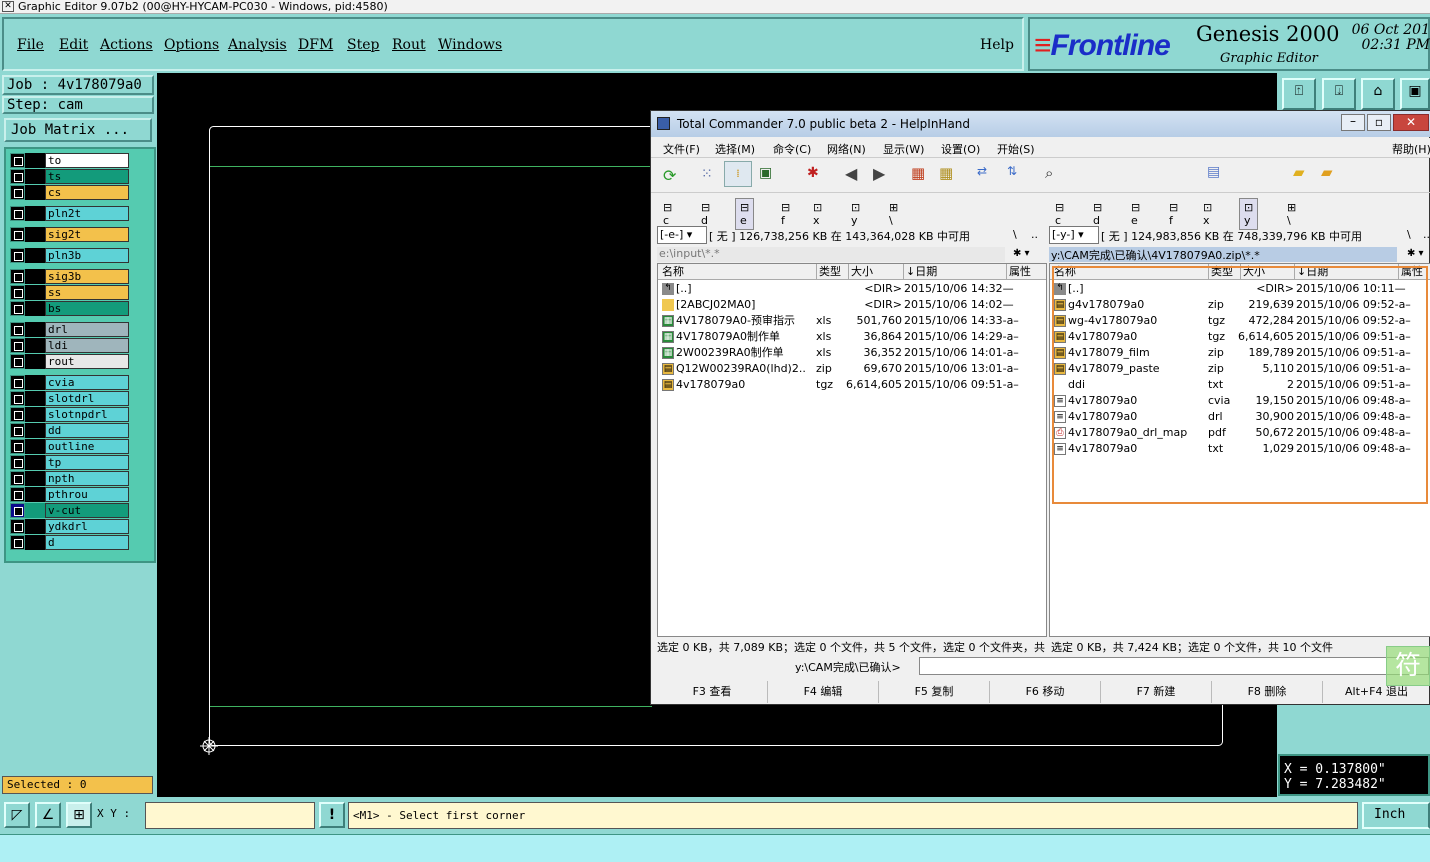  I want to click on f5-copy-button: F5 复制, so click(934, 692).